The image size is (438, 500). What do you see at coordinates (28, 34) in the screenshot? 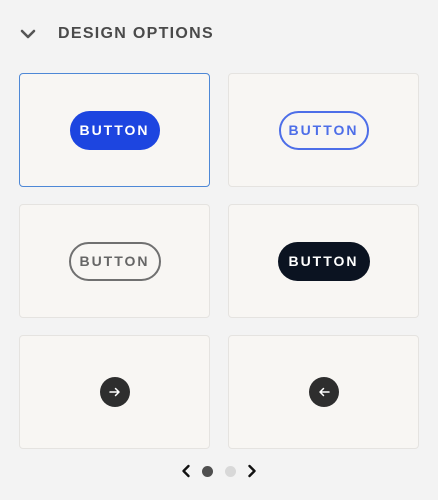
I see `chevron-down-icon` at bounding box center [28, 34].